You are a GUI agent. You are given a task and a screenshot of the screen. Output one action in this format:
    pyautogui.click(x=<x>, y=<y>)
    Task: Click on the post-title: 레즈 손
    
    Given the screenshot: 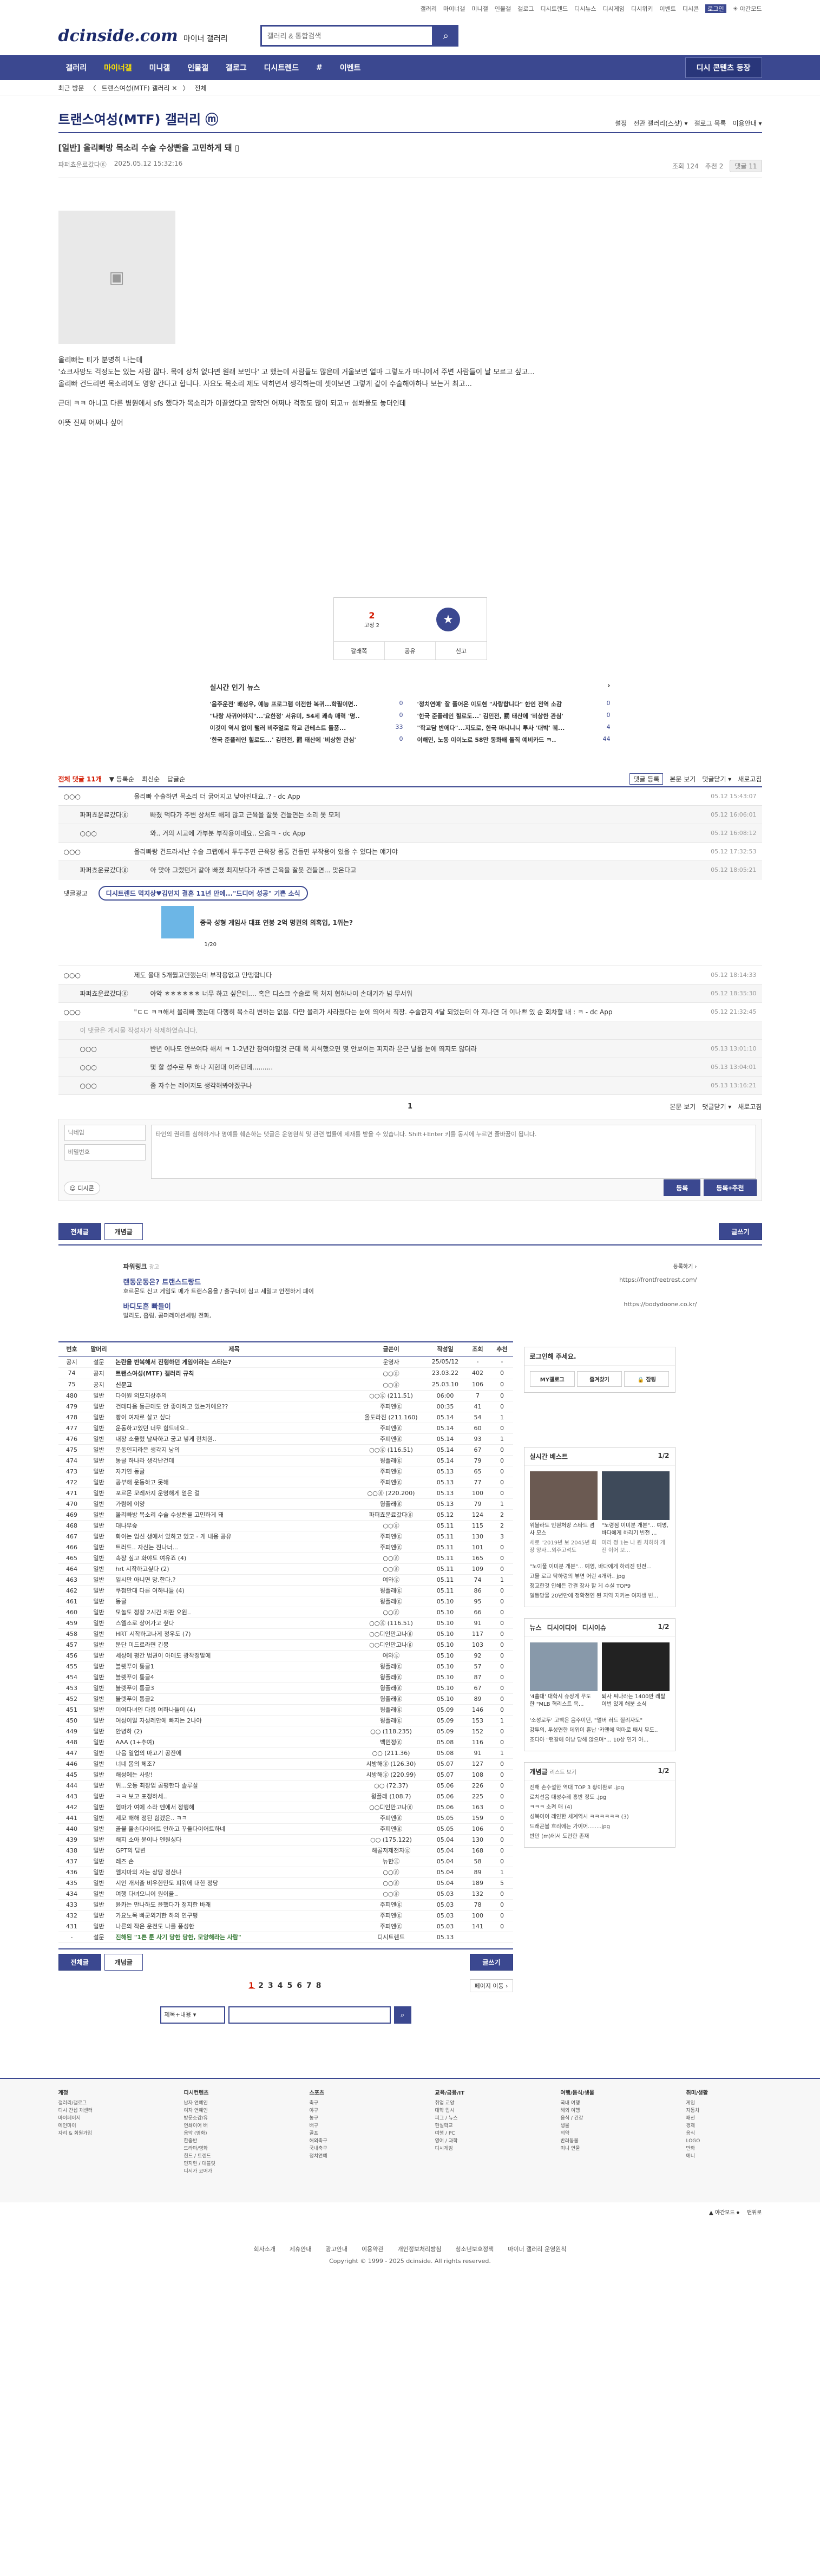 What is the action you would take?
    pyautogui.click(x=234, y=1861)
    